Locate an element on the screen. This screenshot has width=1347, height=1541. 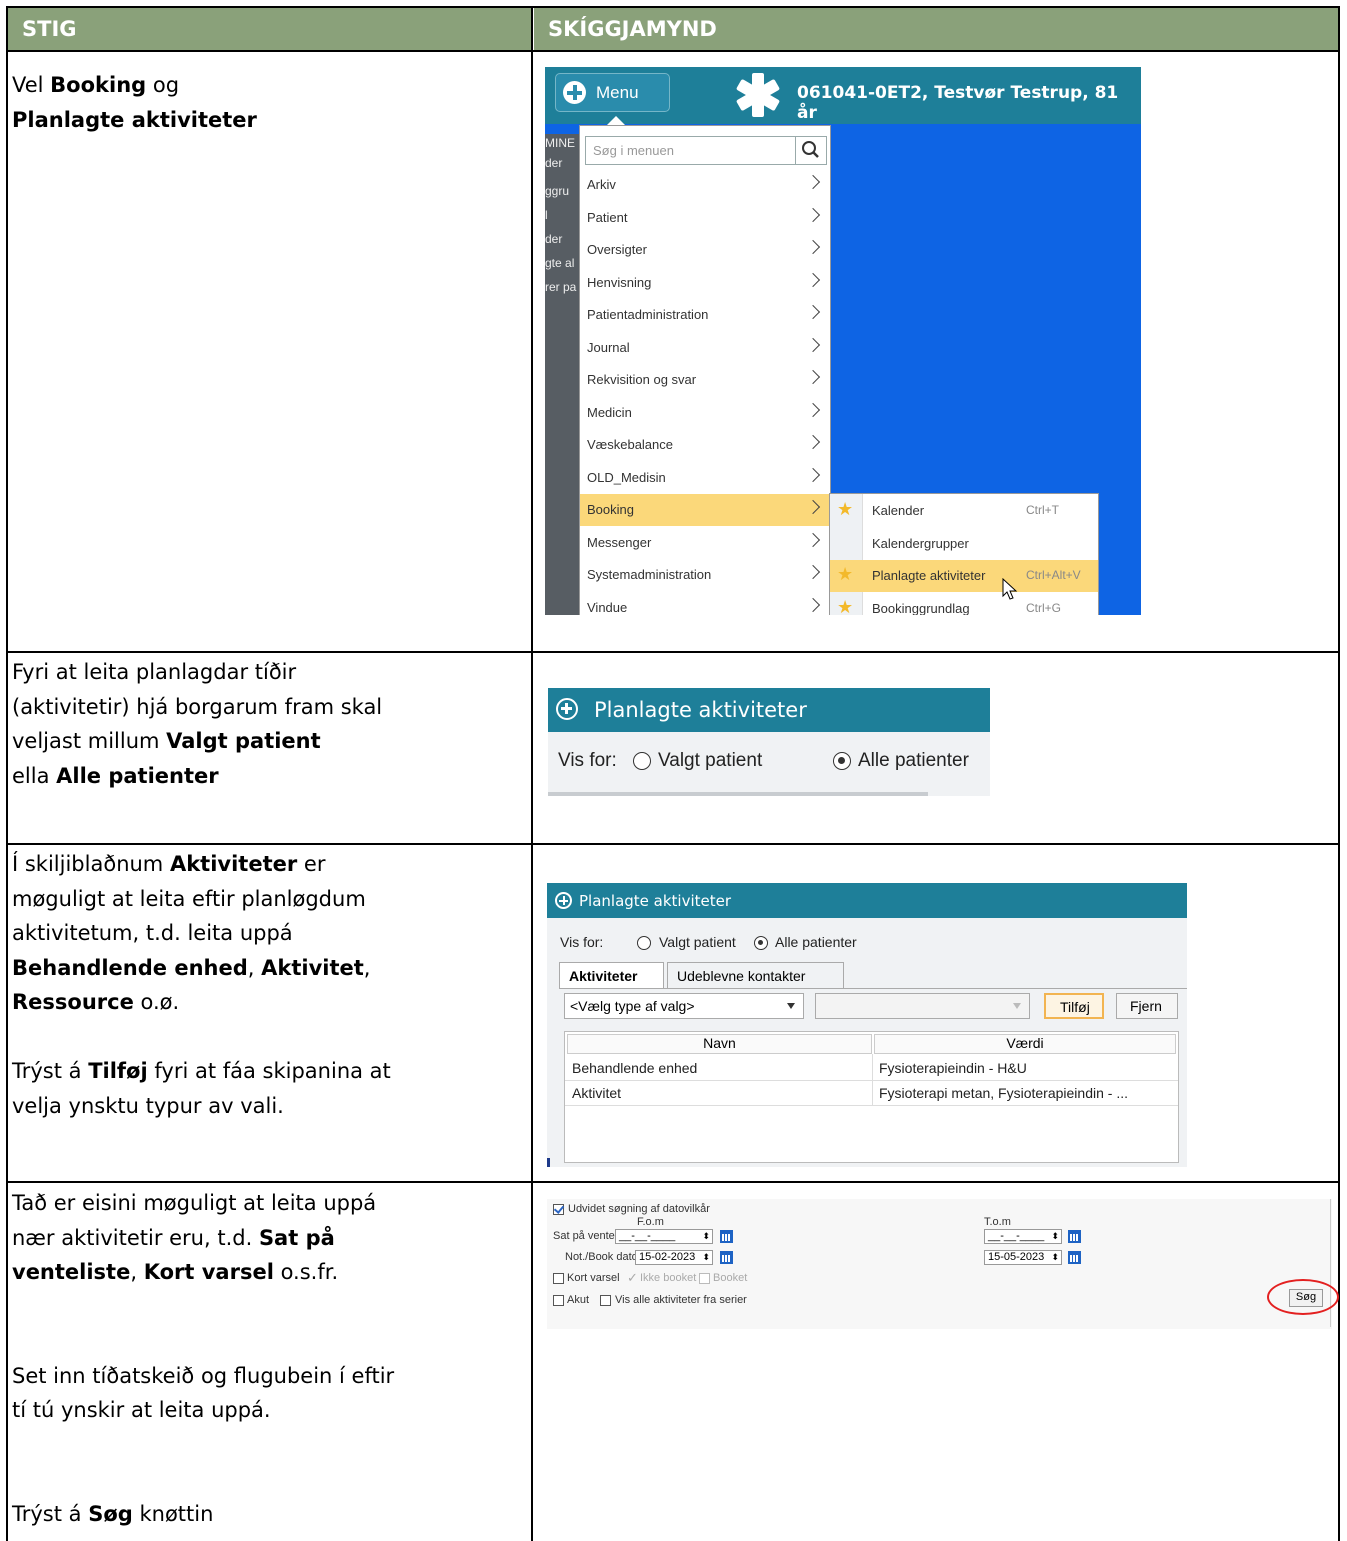
shortcut-label: Ctrl+T is located at coordinates (1042, 510).